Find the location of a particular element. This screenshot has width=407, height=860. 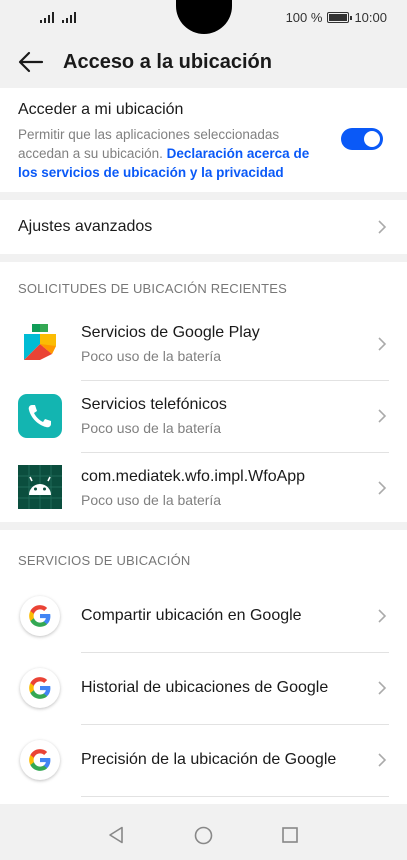

advanced-settings-label: Ajustes avanzados is located at coordinates (85, 226).